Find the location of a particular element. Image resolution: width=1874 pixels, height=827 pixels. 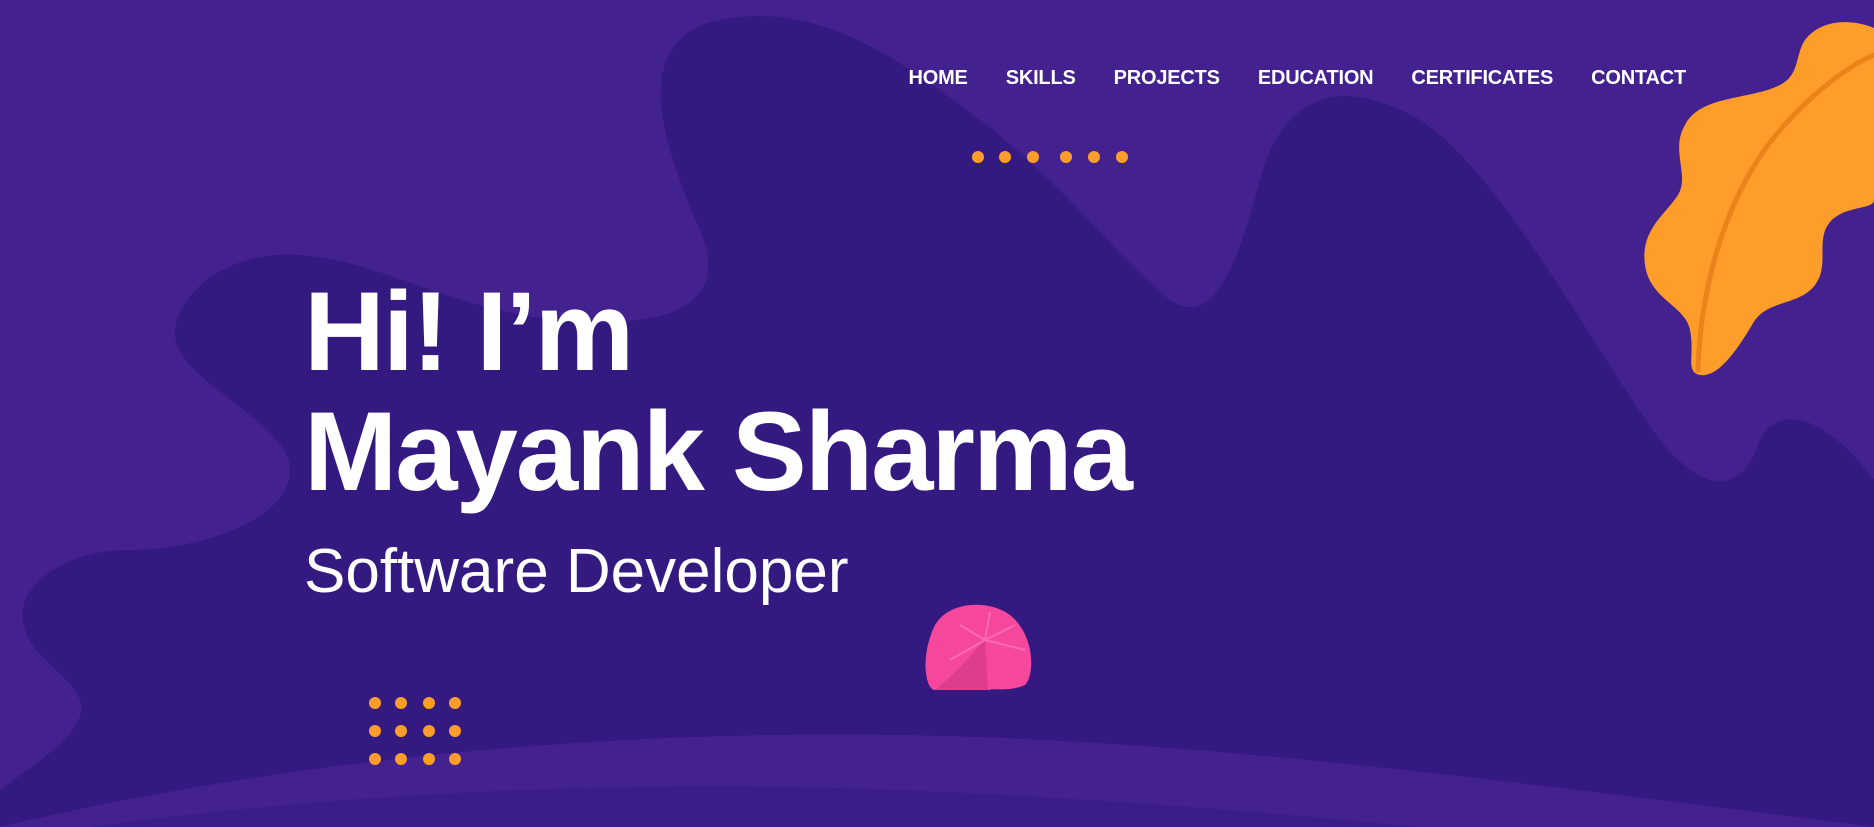

hero-greeting: Hi! I’m is located at coordinates (469, 331).